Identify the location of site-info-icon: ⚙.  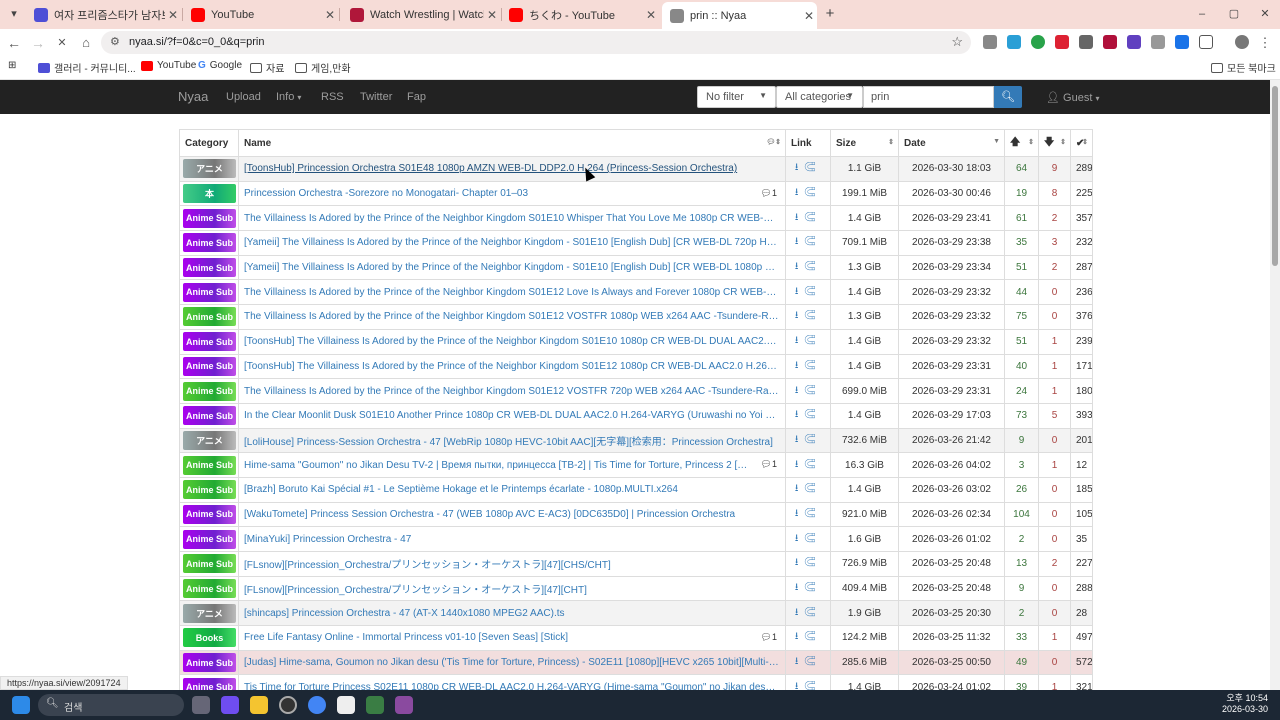
(115, 41).